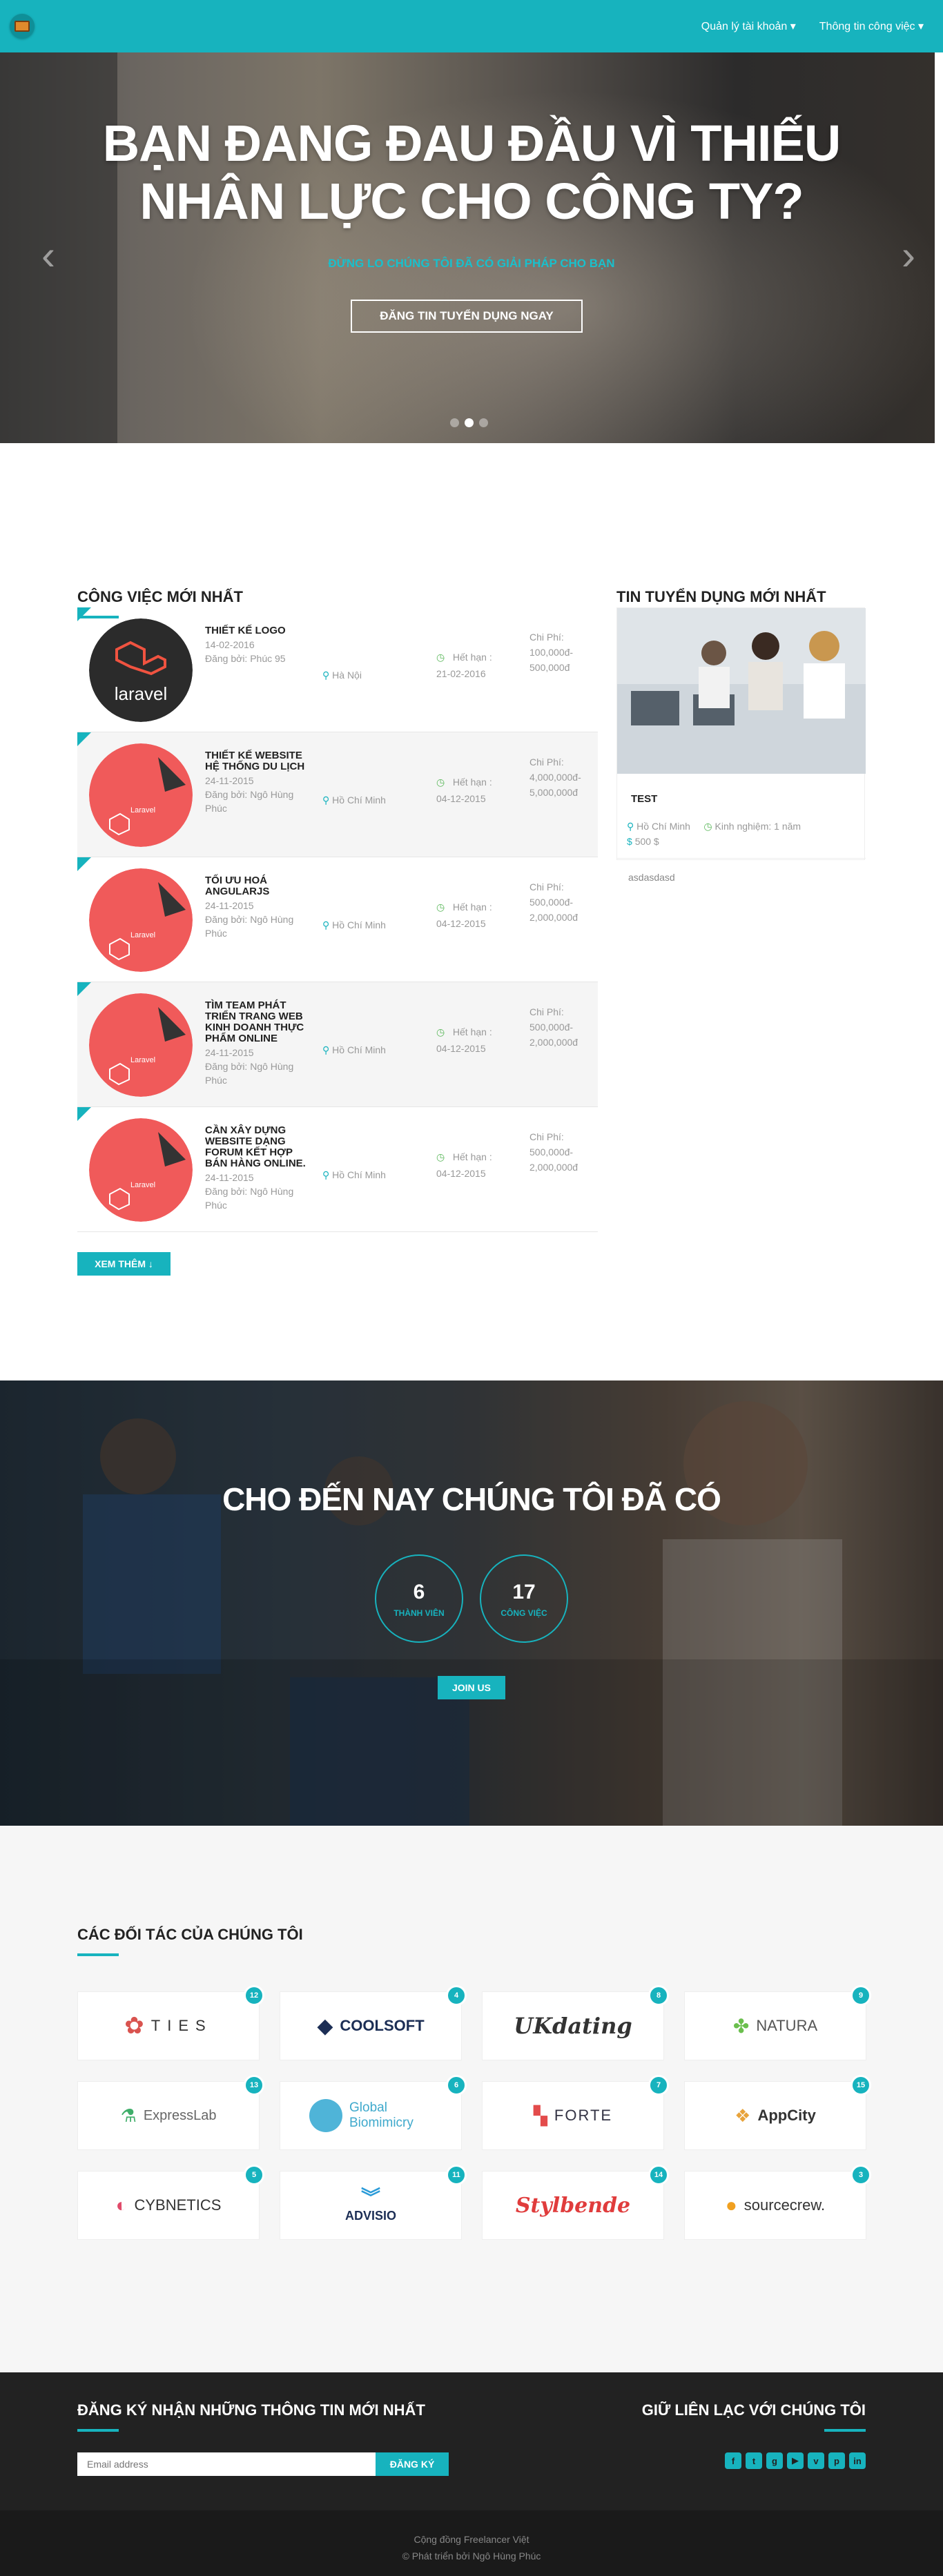 The height and width of the screenshot is (2576, 943). I want to click on google-plus-icon: g, so click(774, 2460).